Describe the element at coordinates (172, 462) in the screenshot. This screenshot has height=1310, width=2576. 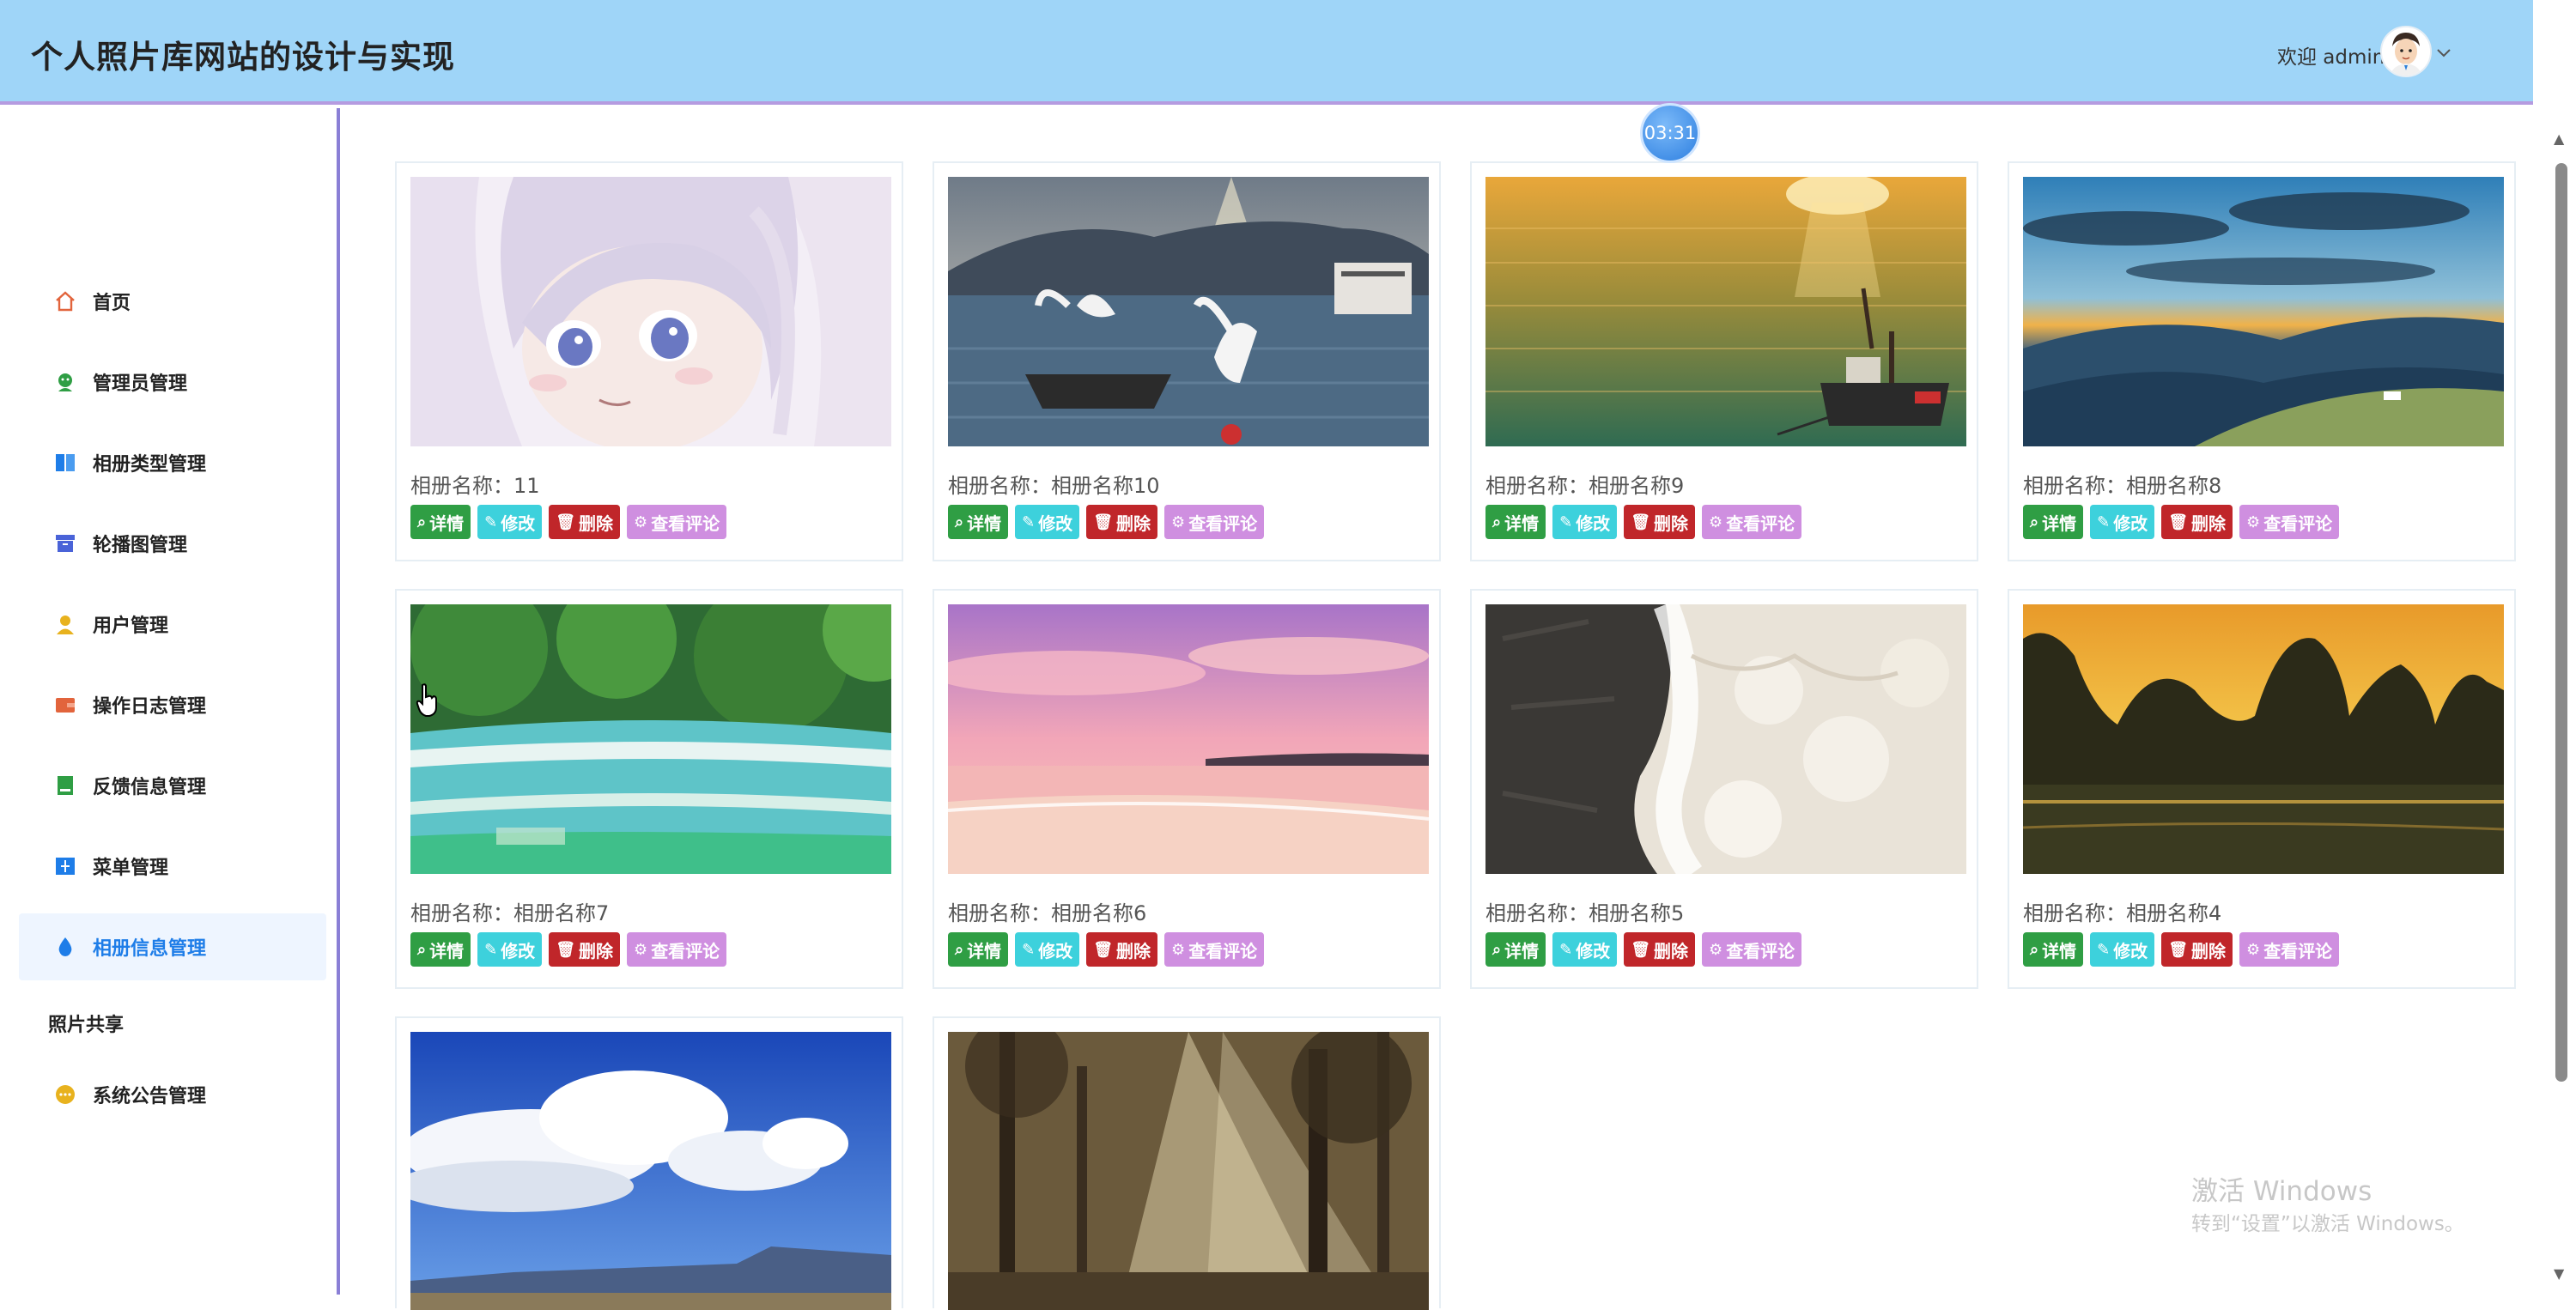
I see `sidebar-item-album-type: 相册类型管理` at that location.